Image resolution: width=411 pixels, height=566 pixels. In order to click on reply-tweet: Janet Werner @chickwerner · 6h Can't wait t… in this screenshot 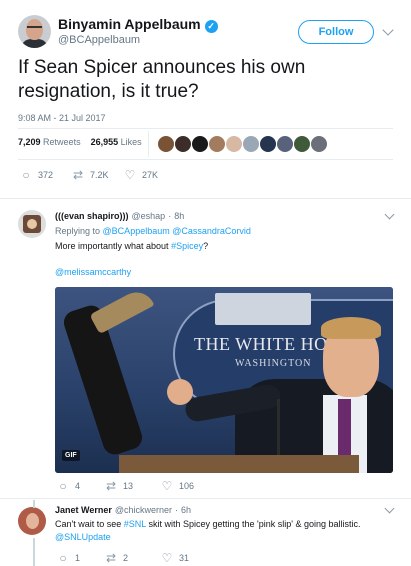, I will do `click(205, 532)`.